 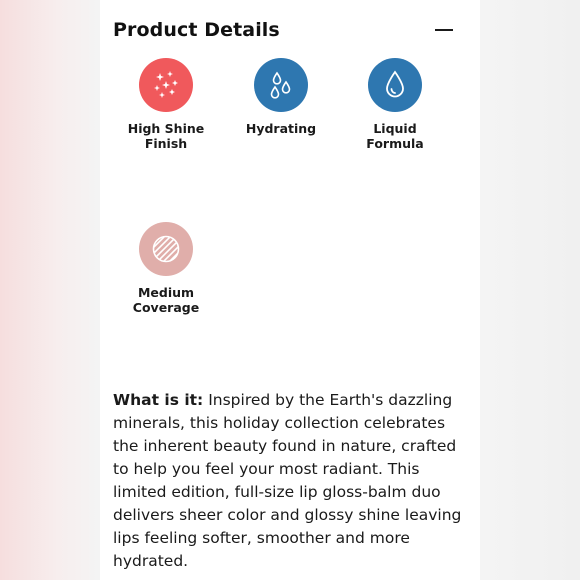 I want to click on collapse-minus-icon, so click(x=444, y=30).